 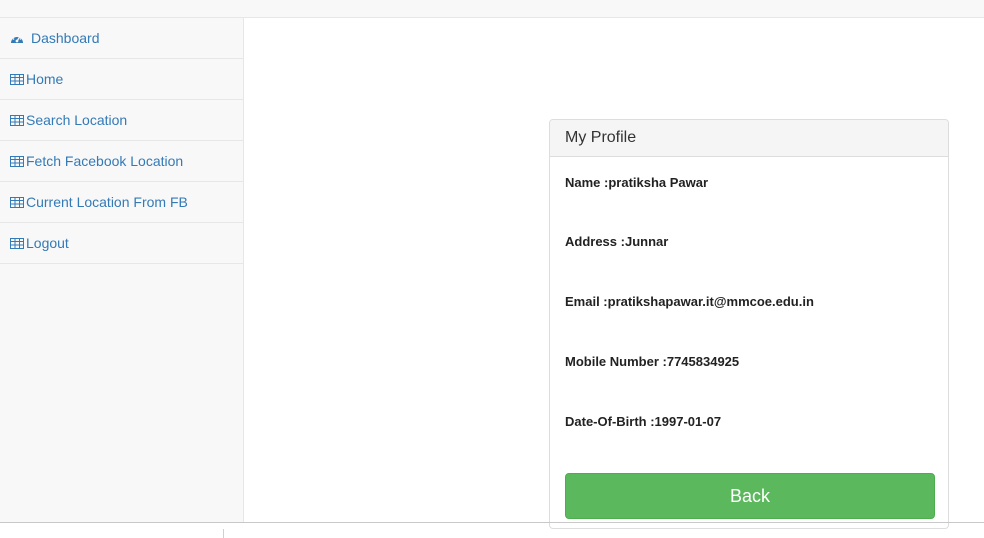 I want to click on dashboard-icon, so click(x=17, y=38).